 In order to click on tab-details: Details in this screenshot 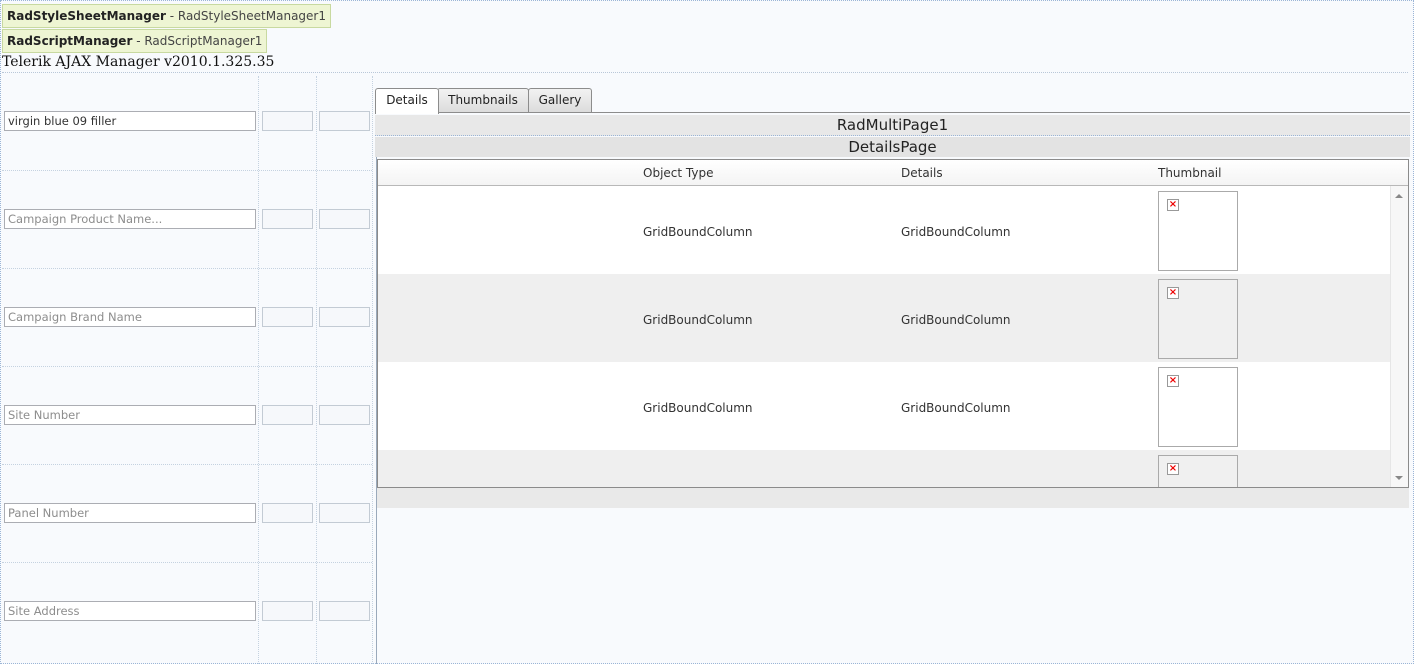, I will do `click(407, 101)`.